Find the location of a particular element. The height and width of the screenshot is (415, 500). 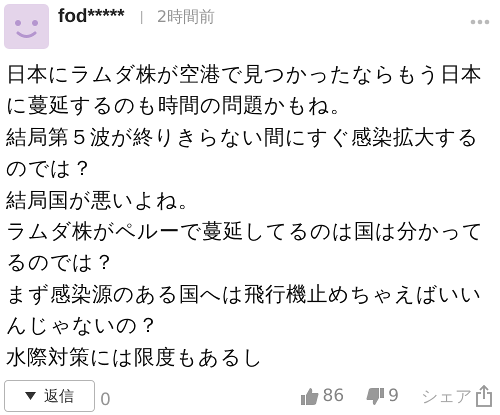

username: fod***** is located at coordinates (91, 17).